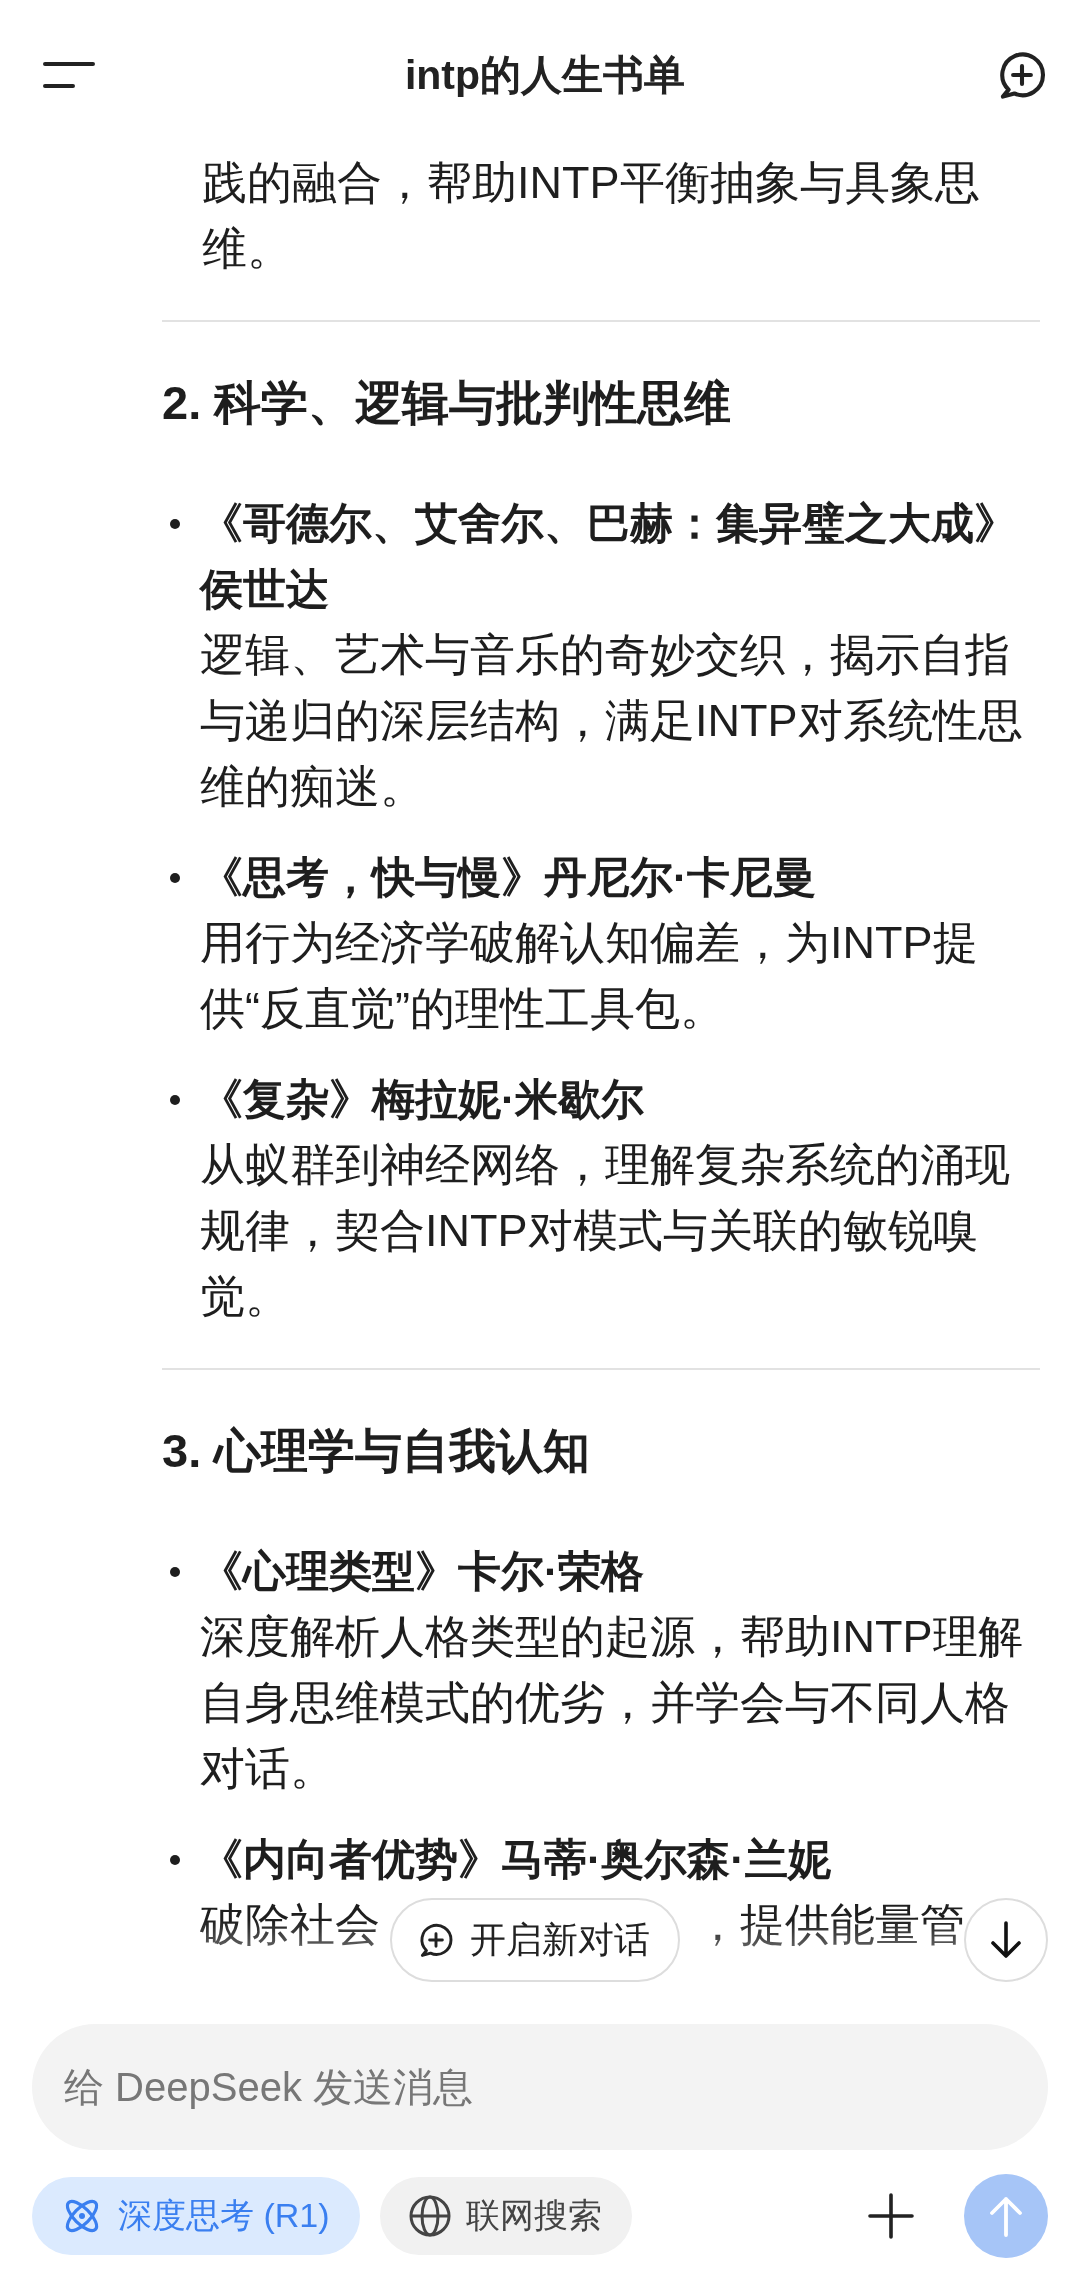 The width and height of the screenshot is (1080, 2283). What do you see at coordinates (516, 1859) in the screenshot?
I see `book-title: 《内向者优势》马蒂·奥尔森·兰妮` at bounding box center [516, 1859].